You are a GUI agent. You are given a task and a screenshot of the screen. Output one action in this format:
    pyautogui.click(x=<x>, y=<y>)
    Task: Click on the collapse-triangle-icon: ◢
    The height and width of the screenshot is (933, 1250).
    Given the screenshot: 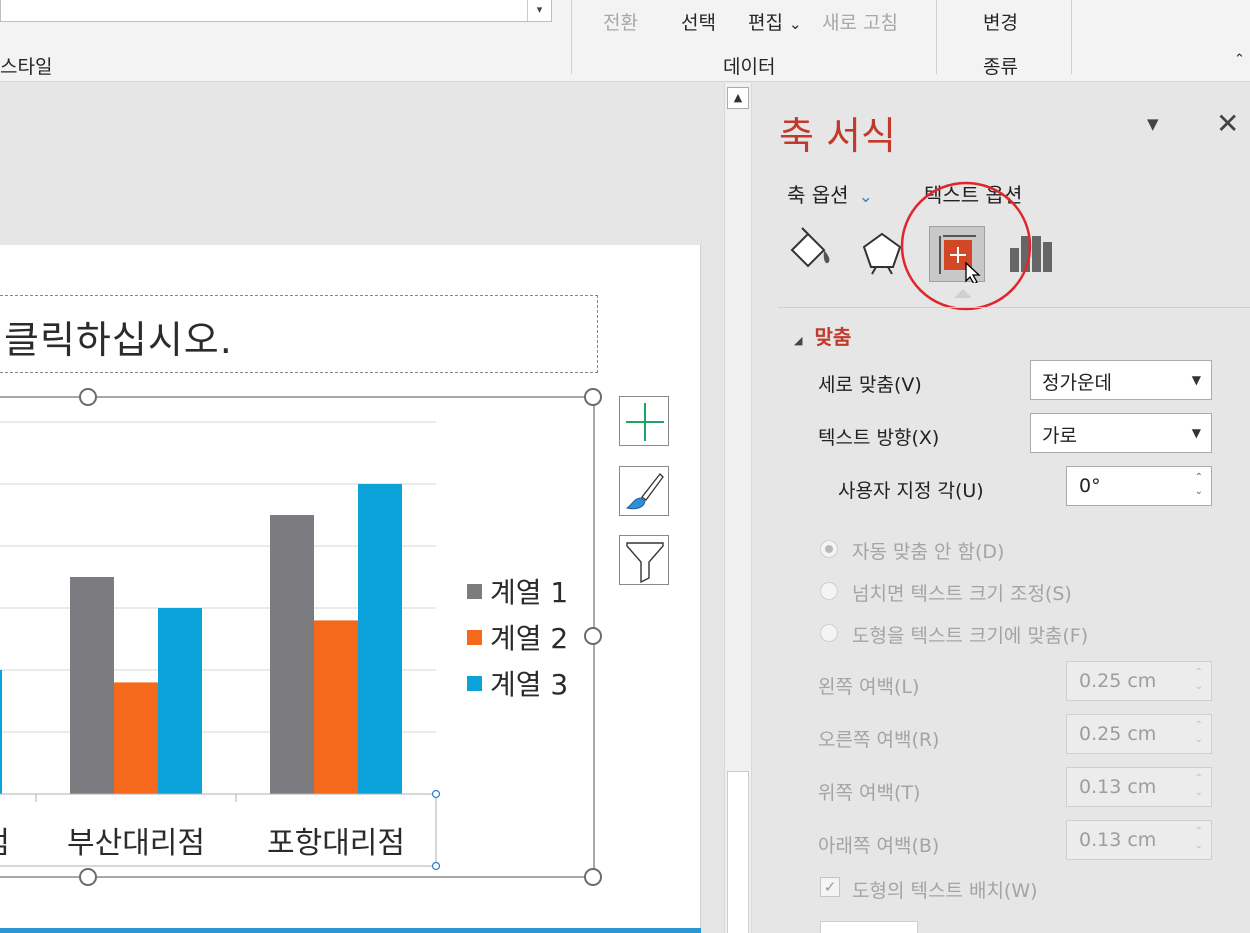 What is the action you would take?
    pyautogui.click(x=798, y=340)
    